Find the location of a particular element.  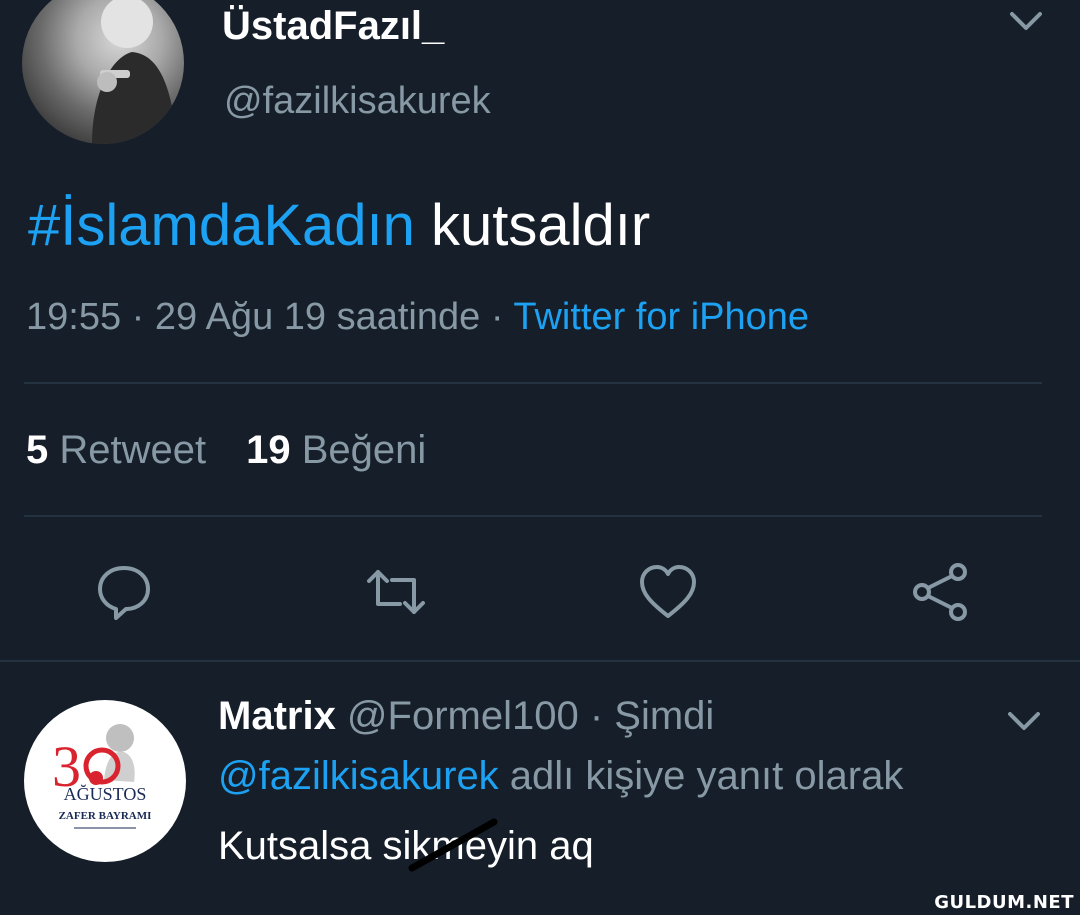

author-photo is located at coordinates (134, 72).